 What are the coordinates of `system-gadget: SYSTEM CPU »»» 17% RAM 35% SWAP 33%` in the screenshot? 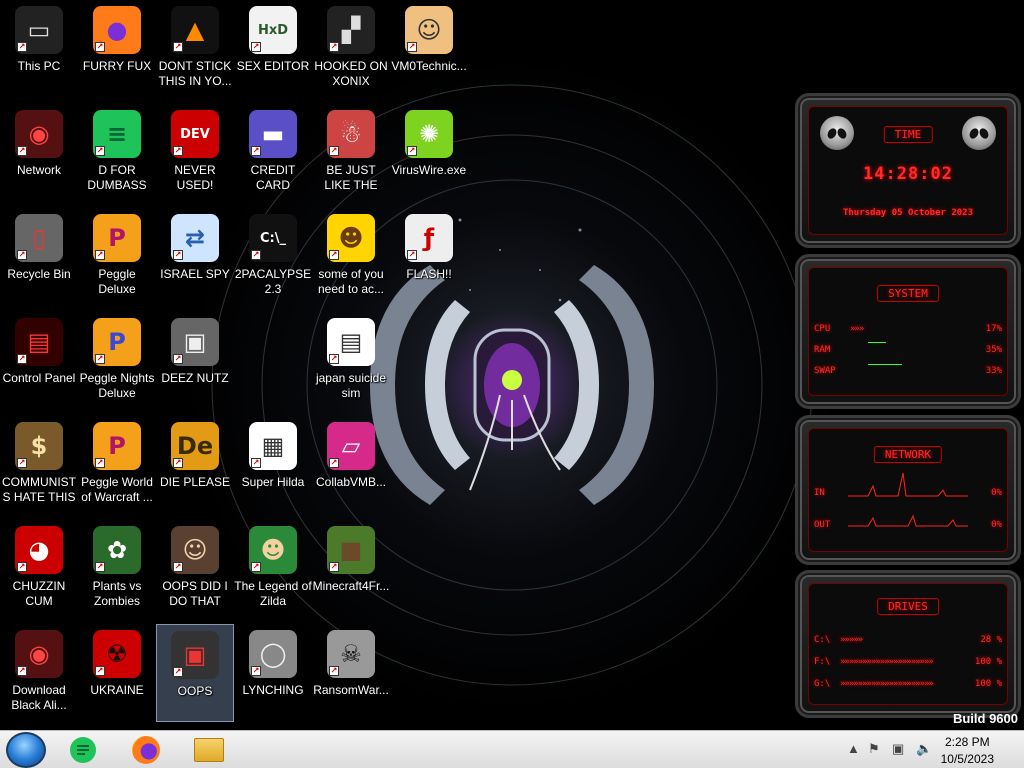 It's located at (908, 331).